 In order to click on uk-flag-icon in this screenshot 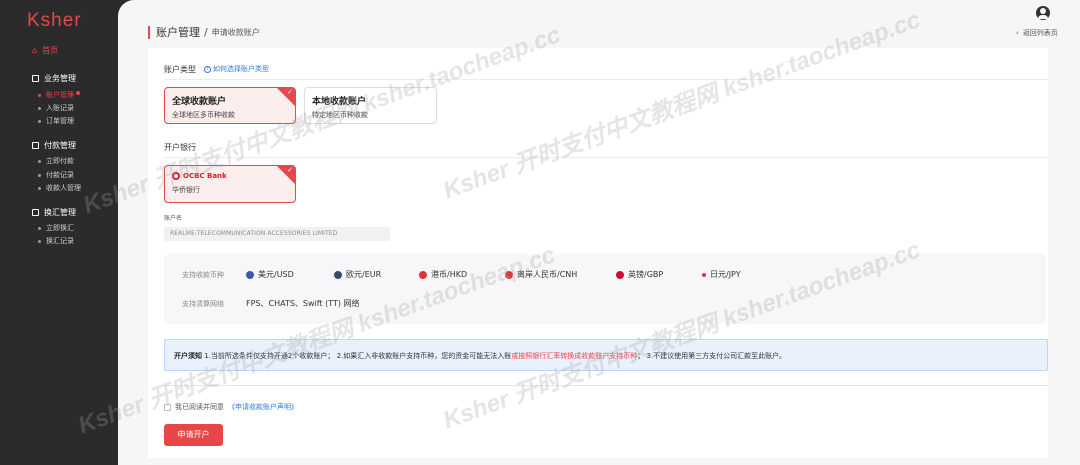, I will do `click(620, 274)`.